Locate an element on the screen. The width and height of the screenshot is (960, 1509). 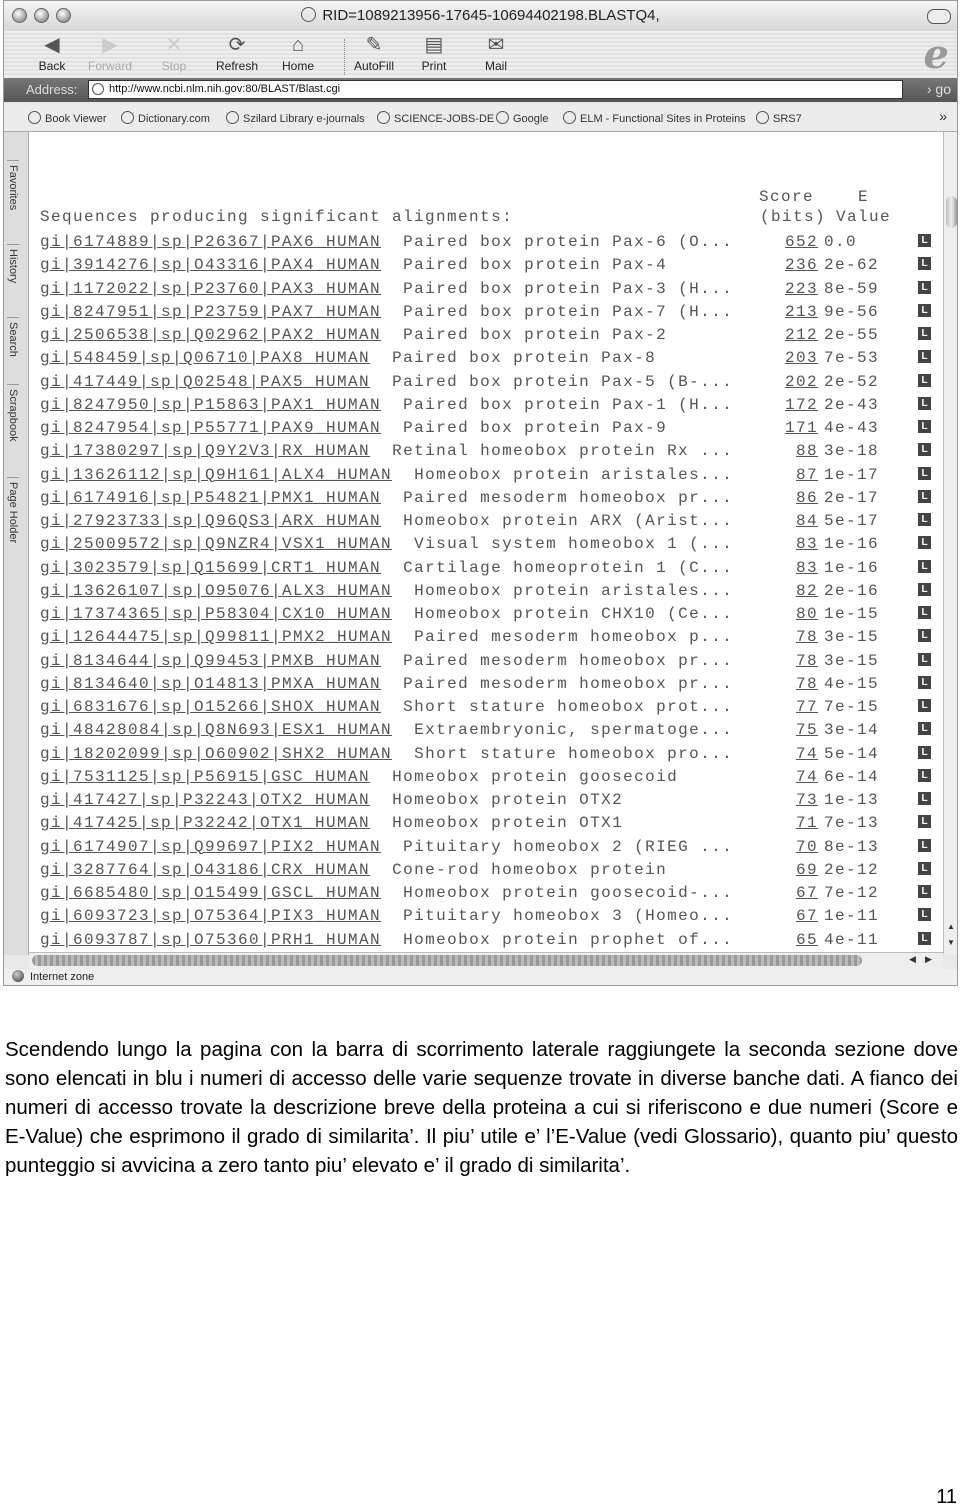
side-tab-scrapbook: Scrapbook is located at coordinates (13, 413).